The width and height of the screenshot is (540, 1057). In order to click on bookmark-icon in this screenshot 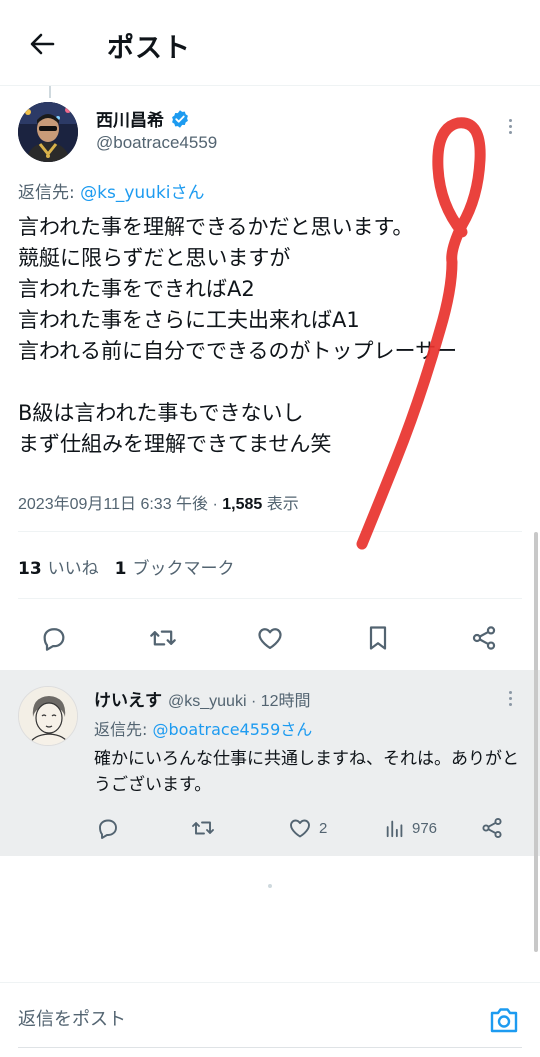, I will do `click(378, 638)`.